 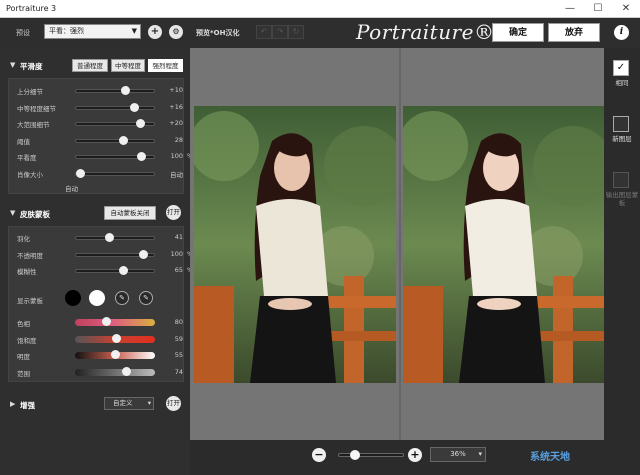 I want to click on skin-color-value: 55, so click(x=178, y=355).